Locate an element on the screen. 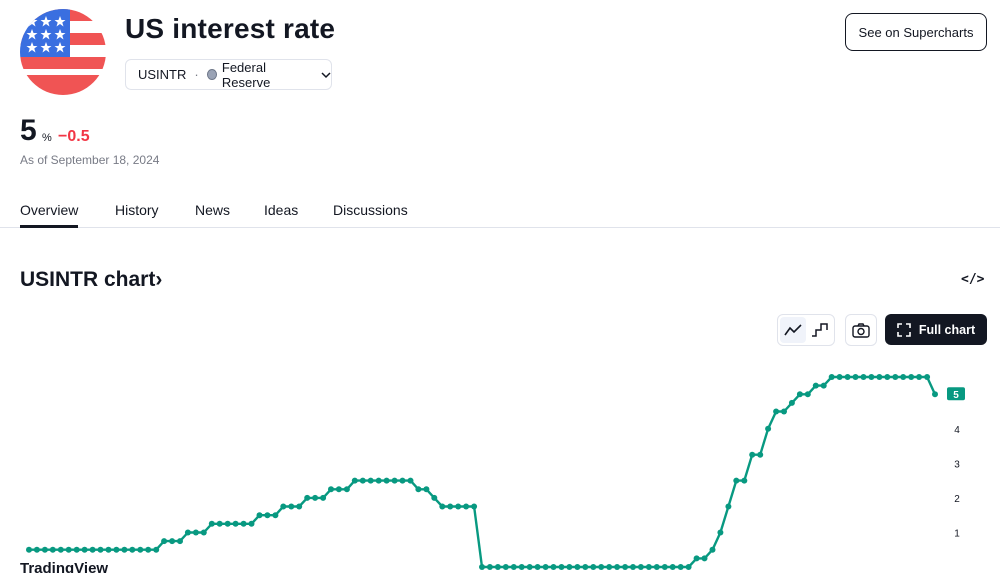  chevron-down-icon is located at coordinates (326, 74).